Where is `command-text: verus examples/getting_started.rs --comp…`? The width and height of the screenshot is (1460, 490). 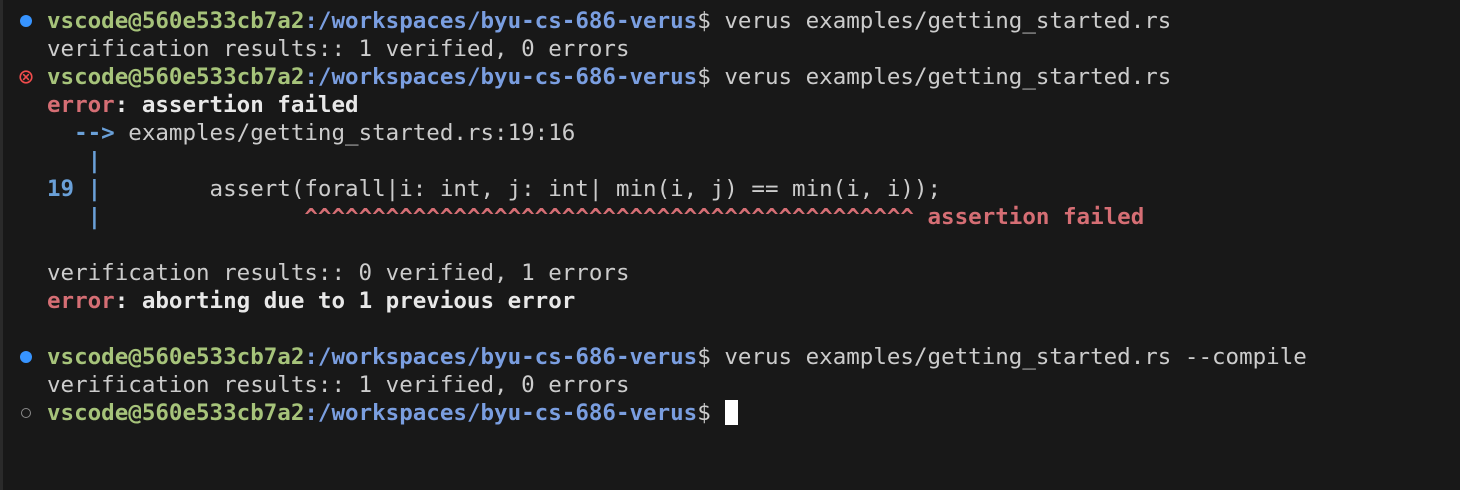 command-text: verus examples/getting_started.rs --comp… is located at coordinates (1015, 357).